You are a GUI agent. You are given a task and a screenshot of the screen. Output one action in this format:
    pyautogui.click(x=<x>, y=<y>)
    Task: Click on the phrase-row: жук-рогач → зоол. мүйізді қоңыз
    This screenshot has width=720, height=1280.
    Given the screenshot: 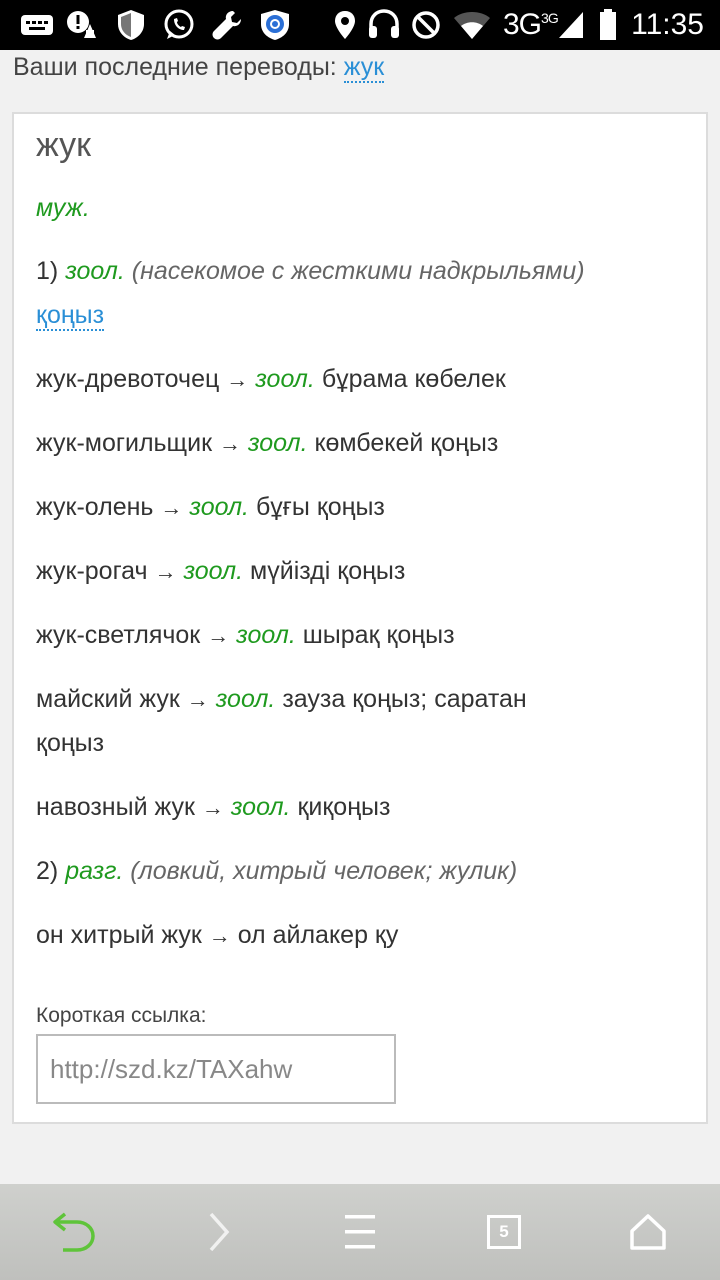 What is the action you would take?
    pyautogui.click(x=220, y=571)
    